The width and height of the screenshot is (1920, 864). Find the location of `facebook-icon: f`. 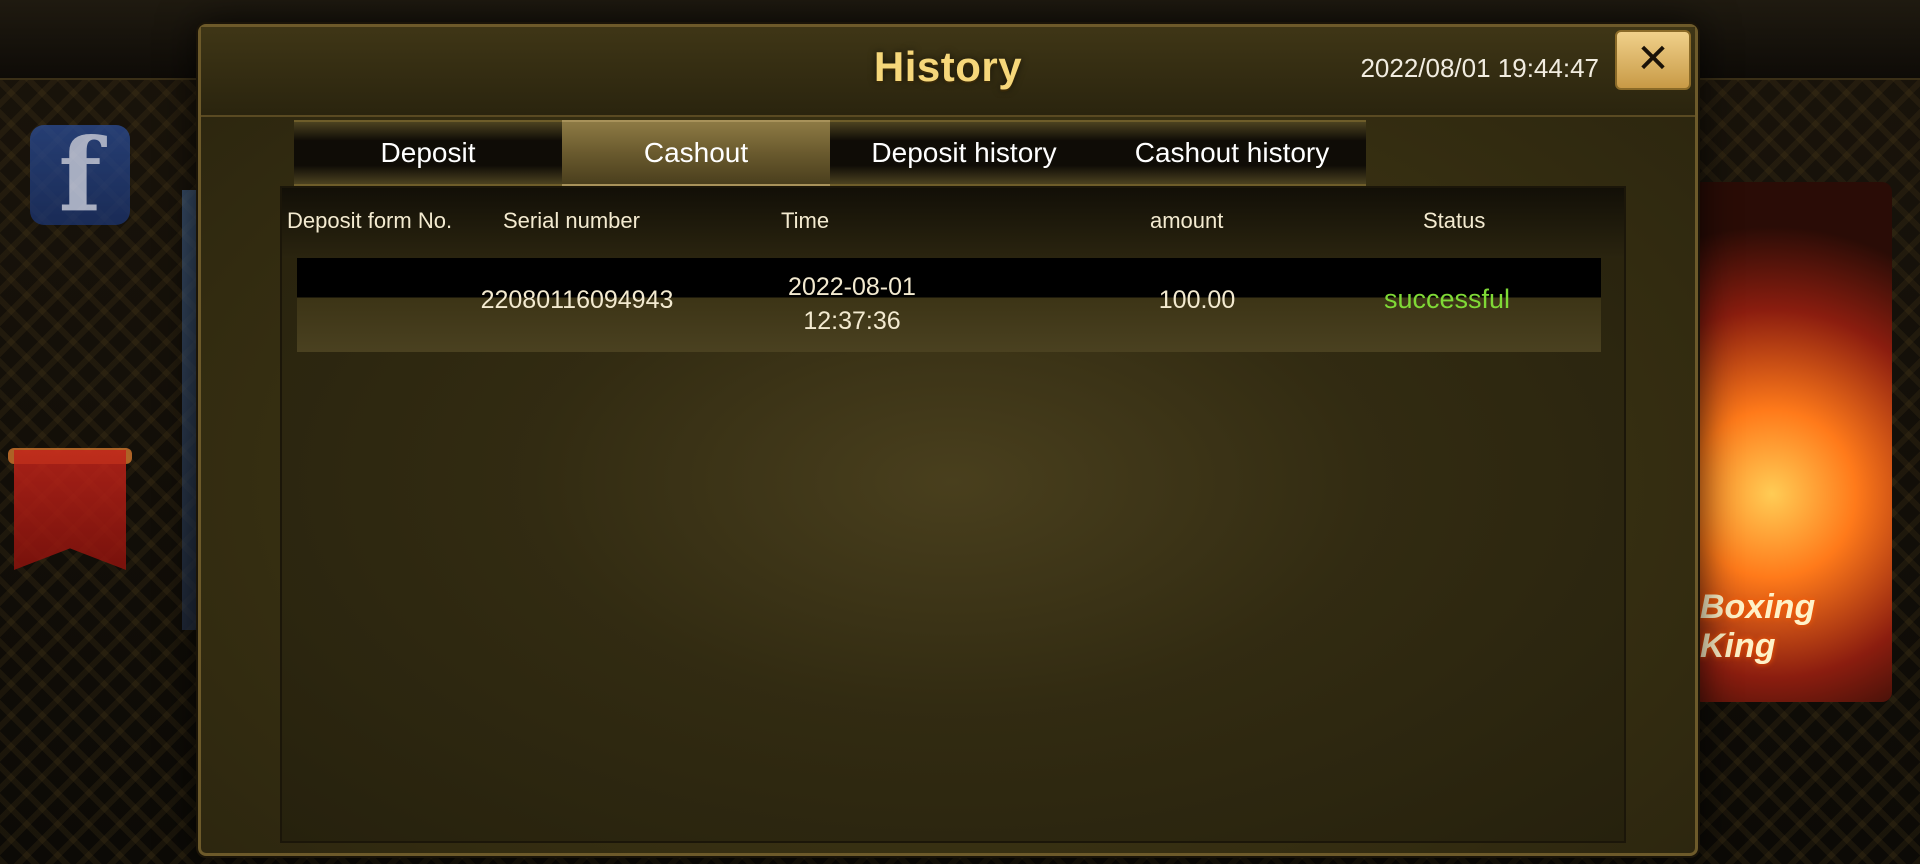

facebook-icon: f is located at coordinates (80, 175).